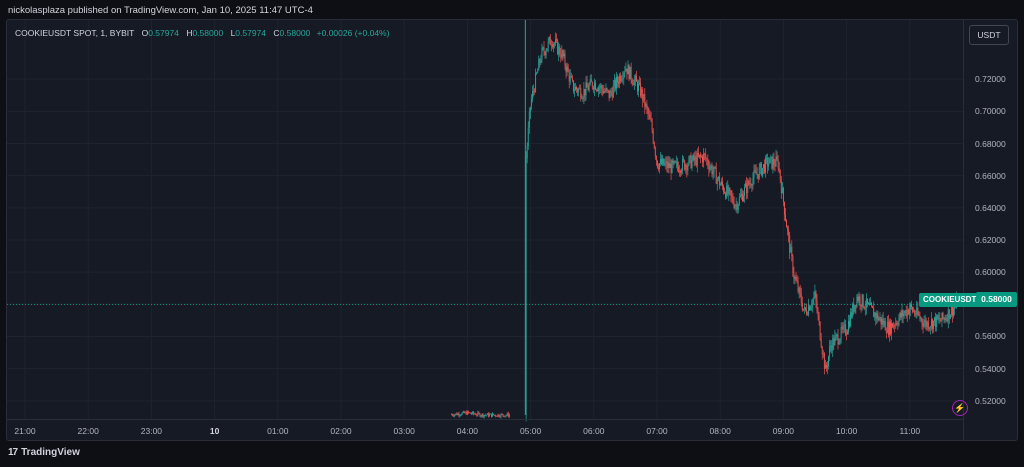 The height and width of the screenshot is (467, 1024). Describe the element at coordinates (13, 452) in the screenshot. I see `tradingview-logo-icon: 17` at that location.